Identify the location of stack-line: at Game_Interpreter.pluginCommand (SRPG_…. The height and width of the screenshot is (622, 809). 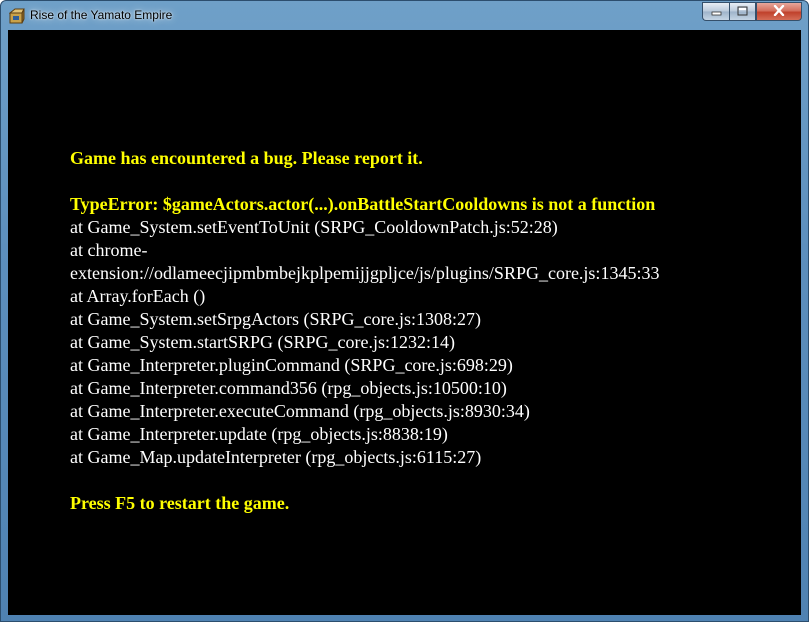
(291, 365).